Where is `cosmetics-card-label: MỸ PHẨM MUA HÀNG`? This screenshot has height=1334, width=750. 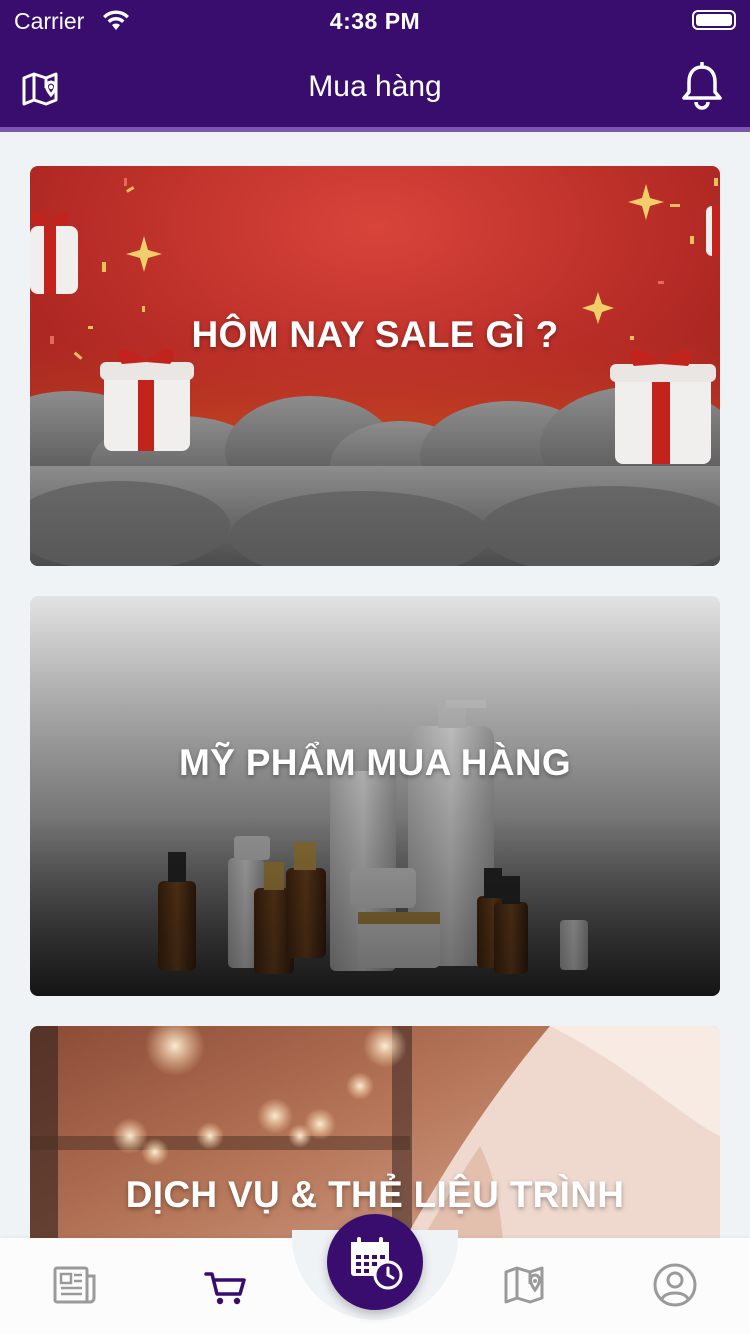
cosmetics-card-label: MỸ PHẨM MUA HÀNG is located at coordinates (375, 762).